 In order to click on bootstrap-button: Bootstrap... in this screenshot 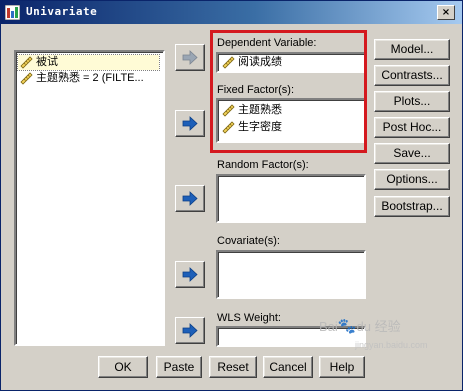, I will do `click(412, 206)`.